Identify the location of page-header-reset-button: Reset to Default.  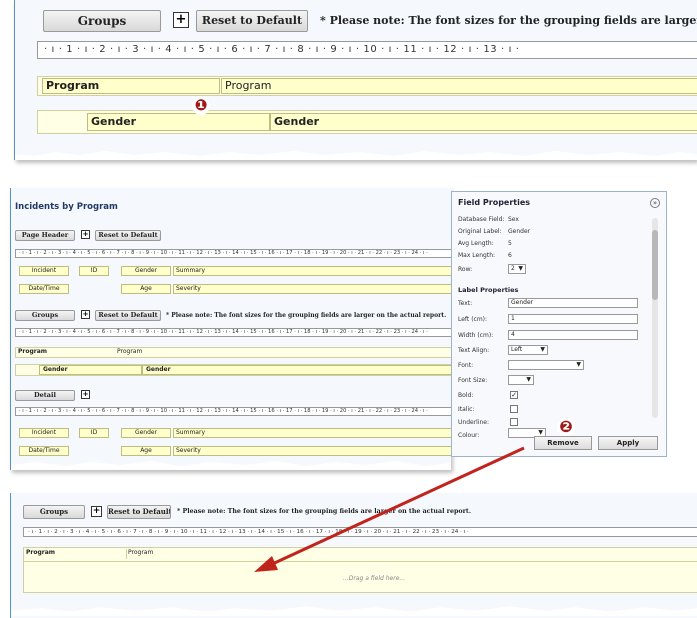
(128, 235).